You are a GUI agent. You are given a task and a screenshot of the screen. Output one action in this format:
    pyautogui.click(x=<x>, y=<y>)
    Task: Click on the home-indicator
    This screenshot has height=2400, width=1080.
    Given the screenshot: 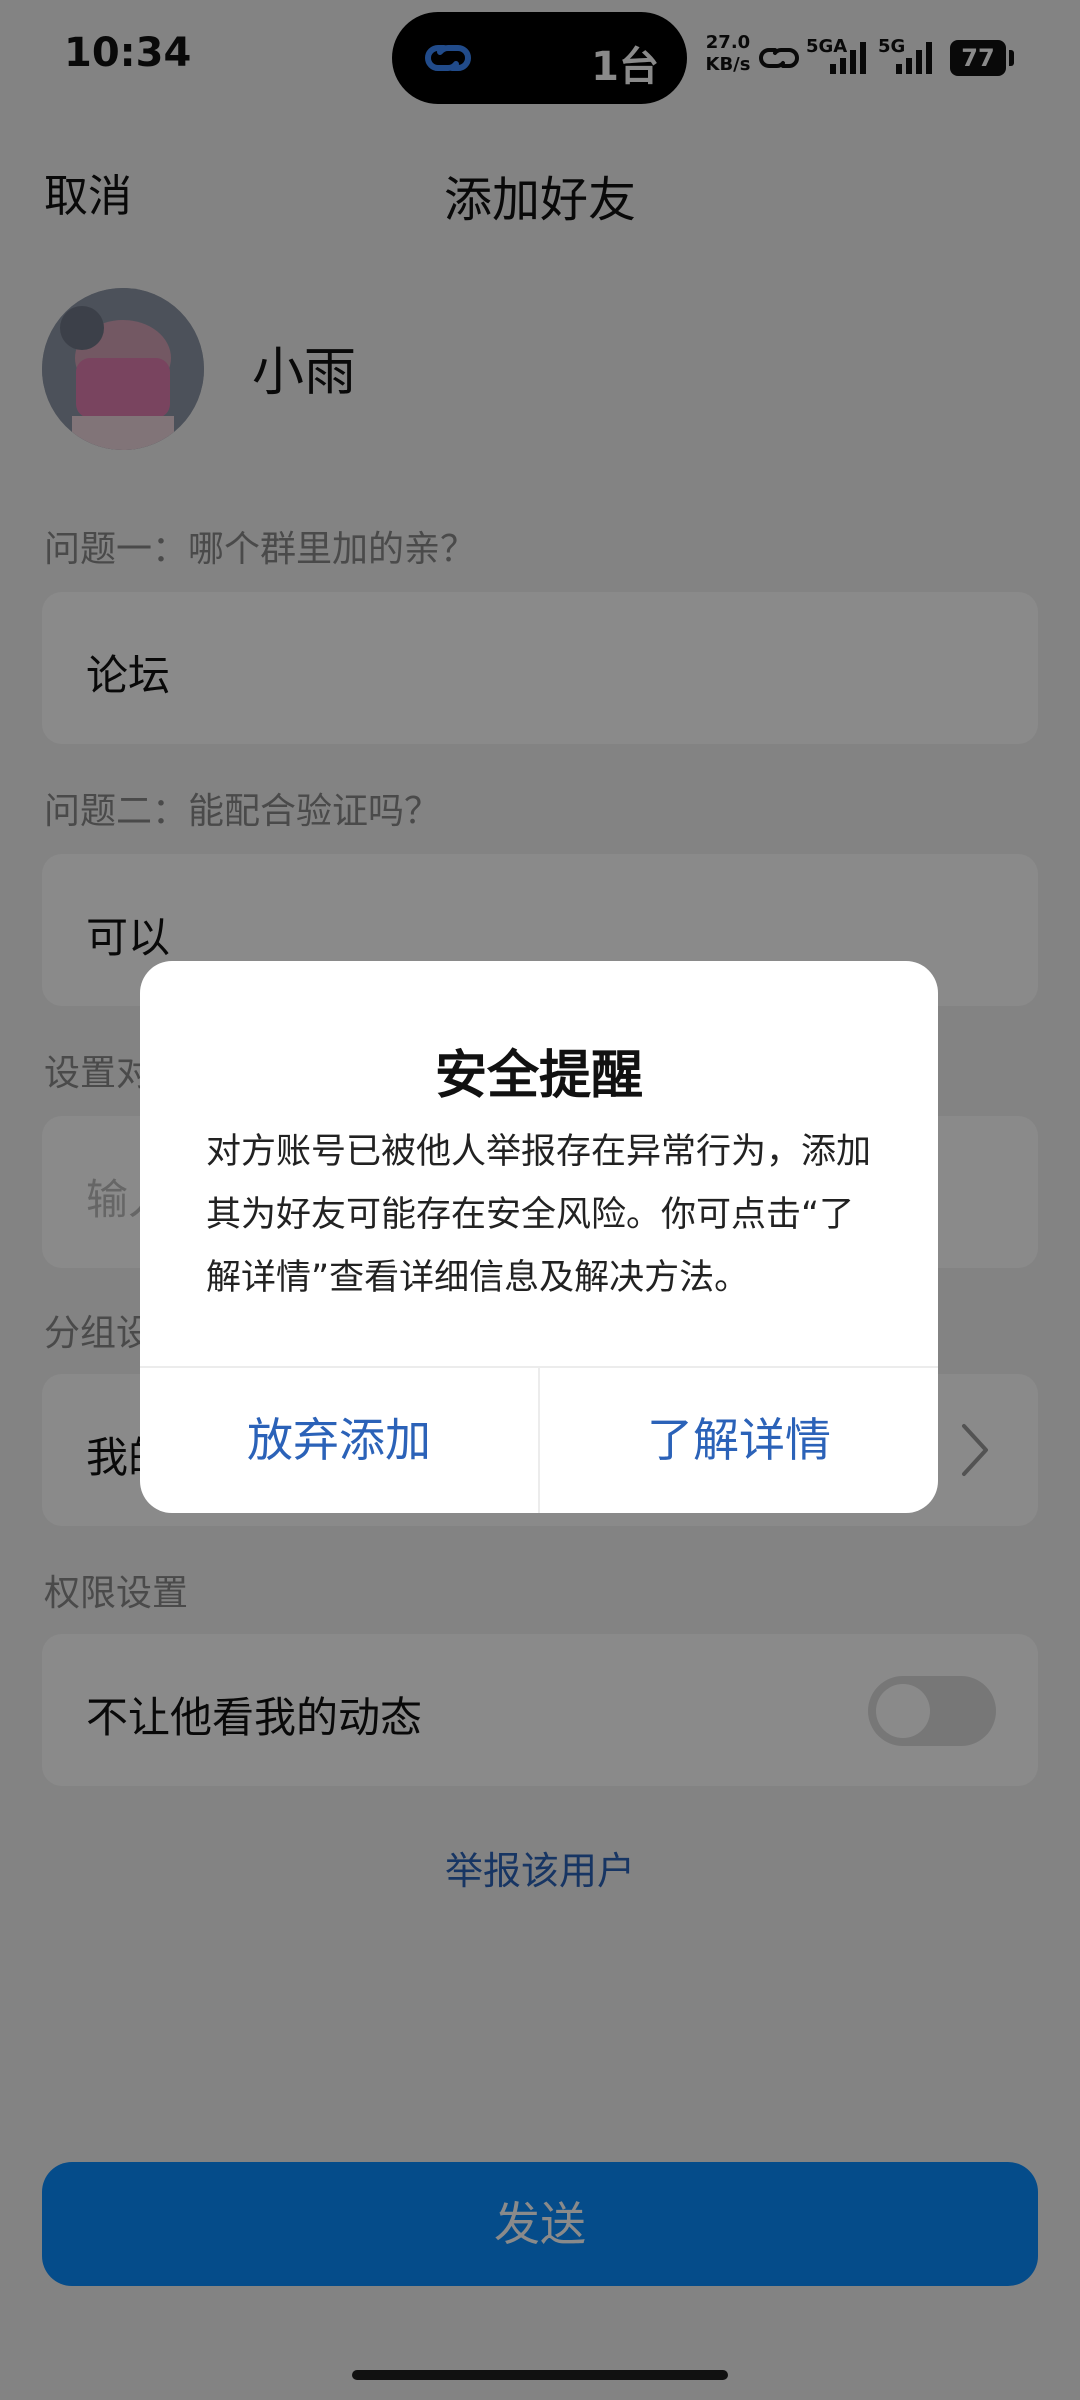 What is the action you would take?
    pyautogui.click(x=540, y=2375)
    